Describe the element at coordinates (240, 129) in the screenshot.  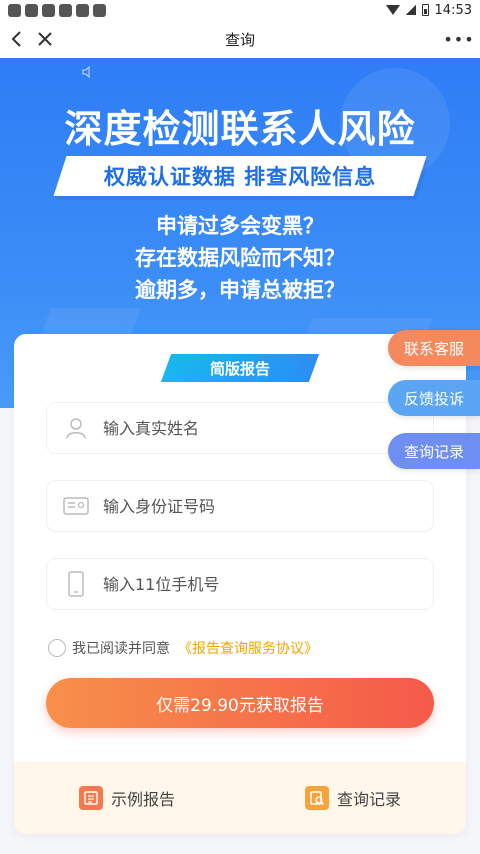
I see `hero-title: 深度检测联系人风险` at that location.